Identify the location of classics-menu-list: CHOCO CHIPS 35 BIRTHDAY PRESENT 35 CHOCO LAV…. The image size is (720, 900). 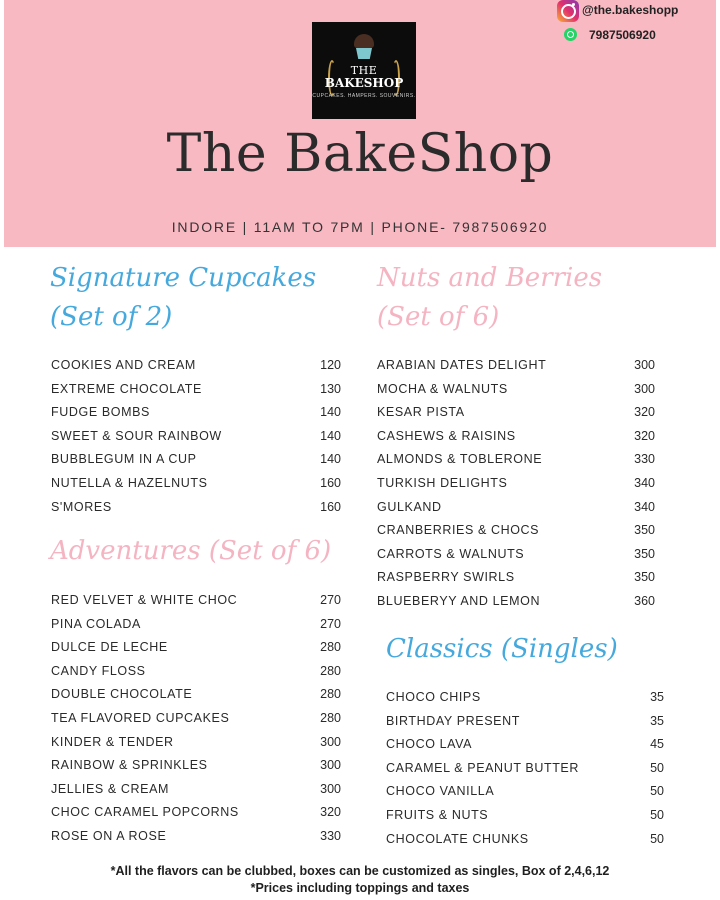
(526, 772).